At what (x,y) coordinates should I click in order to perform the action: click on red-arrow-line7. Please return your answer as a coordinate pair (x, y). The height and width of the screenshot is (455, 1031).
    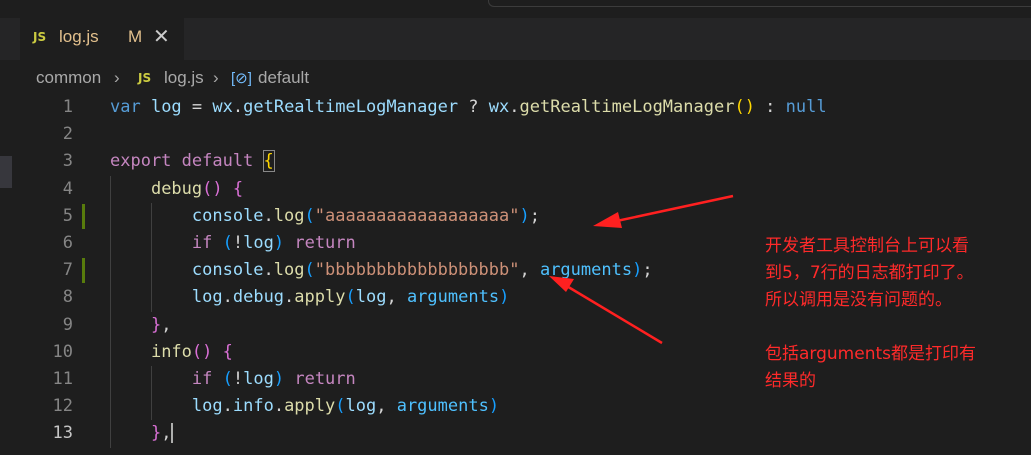
    Looking at the image, I should click on (606, 310).